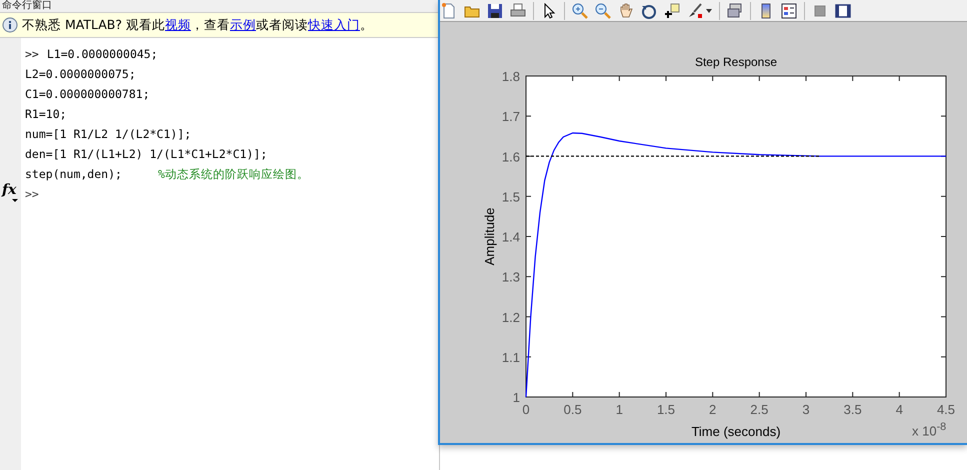 The image size is (967, 470). Describe the element at coordinates (11, 192) in the screenshot. I see `function-browser-button: fx` at that location.